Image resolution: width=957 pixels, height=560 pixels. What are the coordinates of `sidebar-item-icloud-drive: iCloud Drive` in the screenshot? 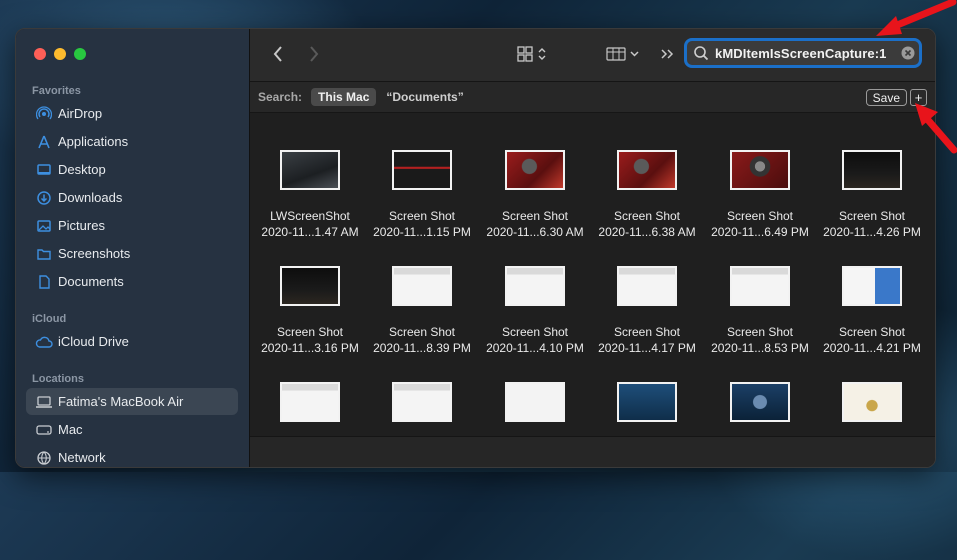 It's located at (132, 341).